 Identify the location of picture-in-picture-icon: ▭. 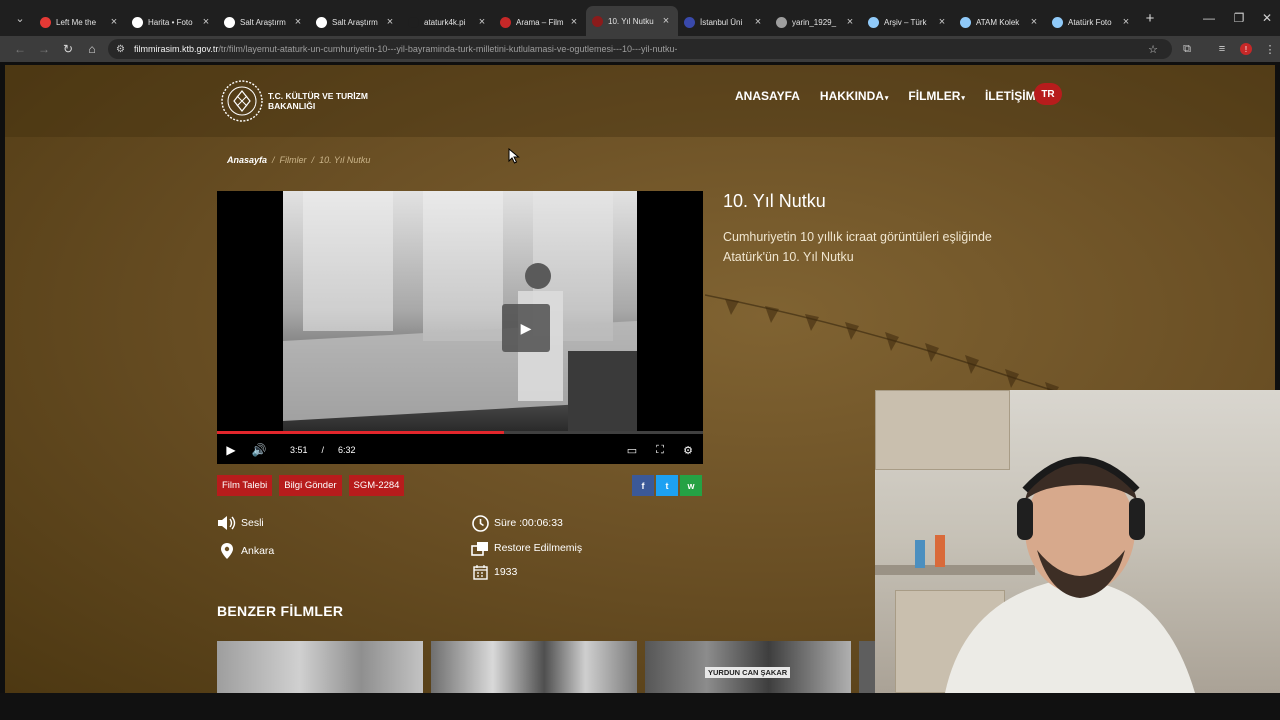
(632, 450).